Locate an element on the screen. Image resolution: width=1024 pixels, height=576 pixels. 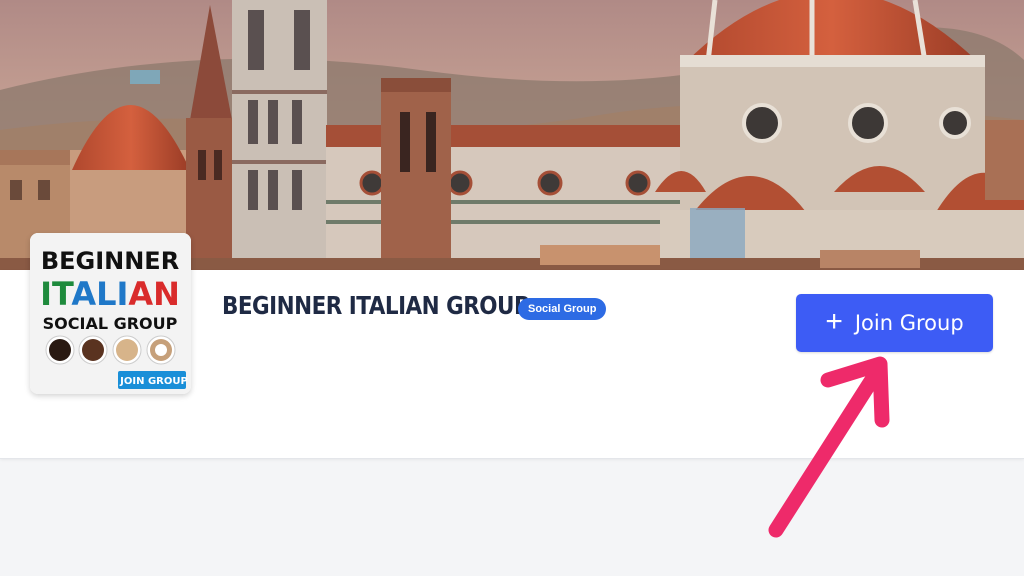
group-avatar: BEGINNER ITALIAN SOCIAL GROUP JOIN GROUP is located at coordinates (110, 313).